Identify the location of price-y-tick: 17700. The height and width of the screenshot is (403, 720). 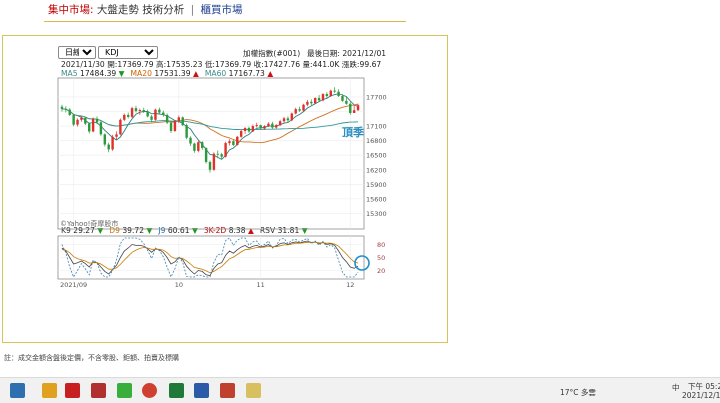
(376, 97).